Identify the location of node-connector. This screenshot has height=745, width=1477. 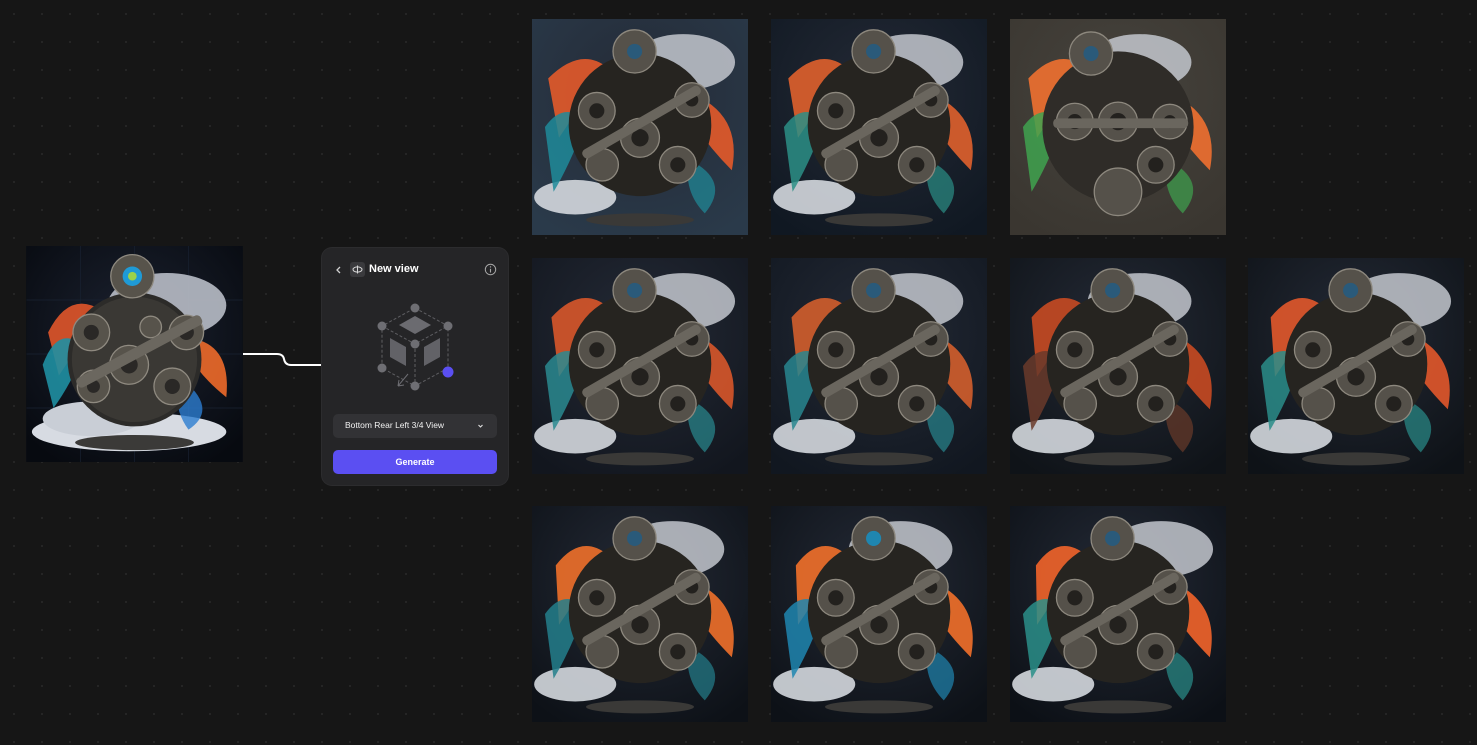
(284, 359).